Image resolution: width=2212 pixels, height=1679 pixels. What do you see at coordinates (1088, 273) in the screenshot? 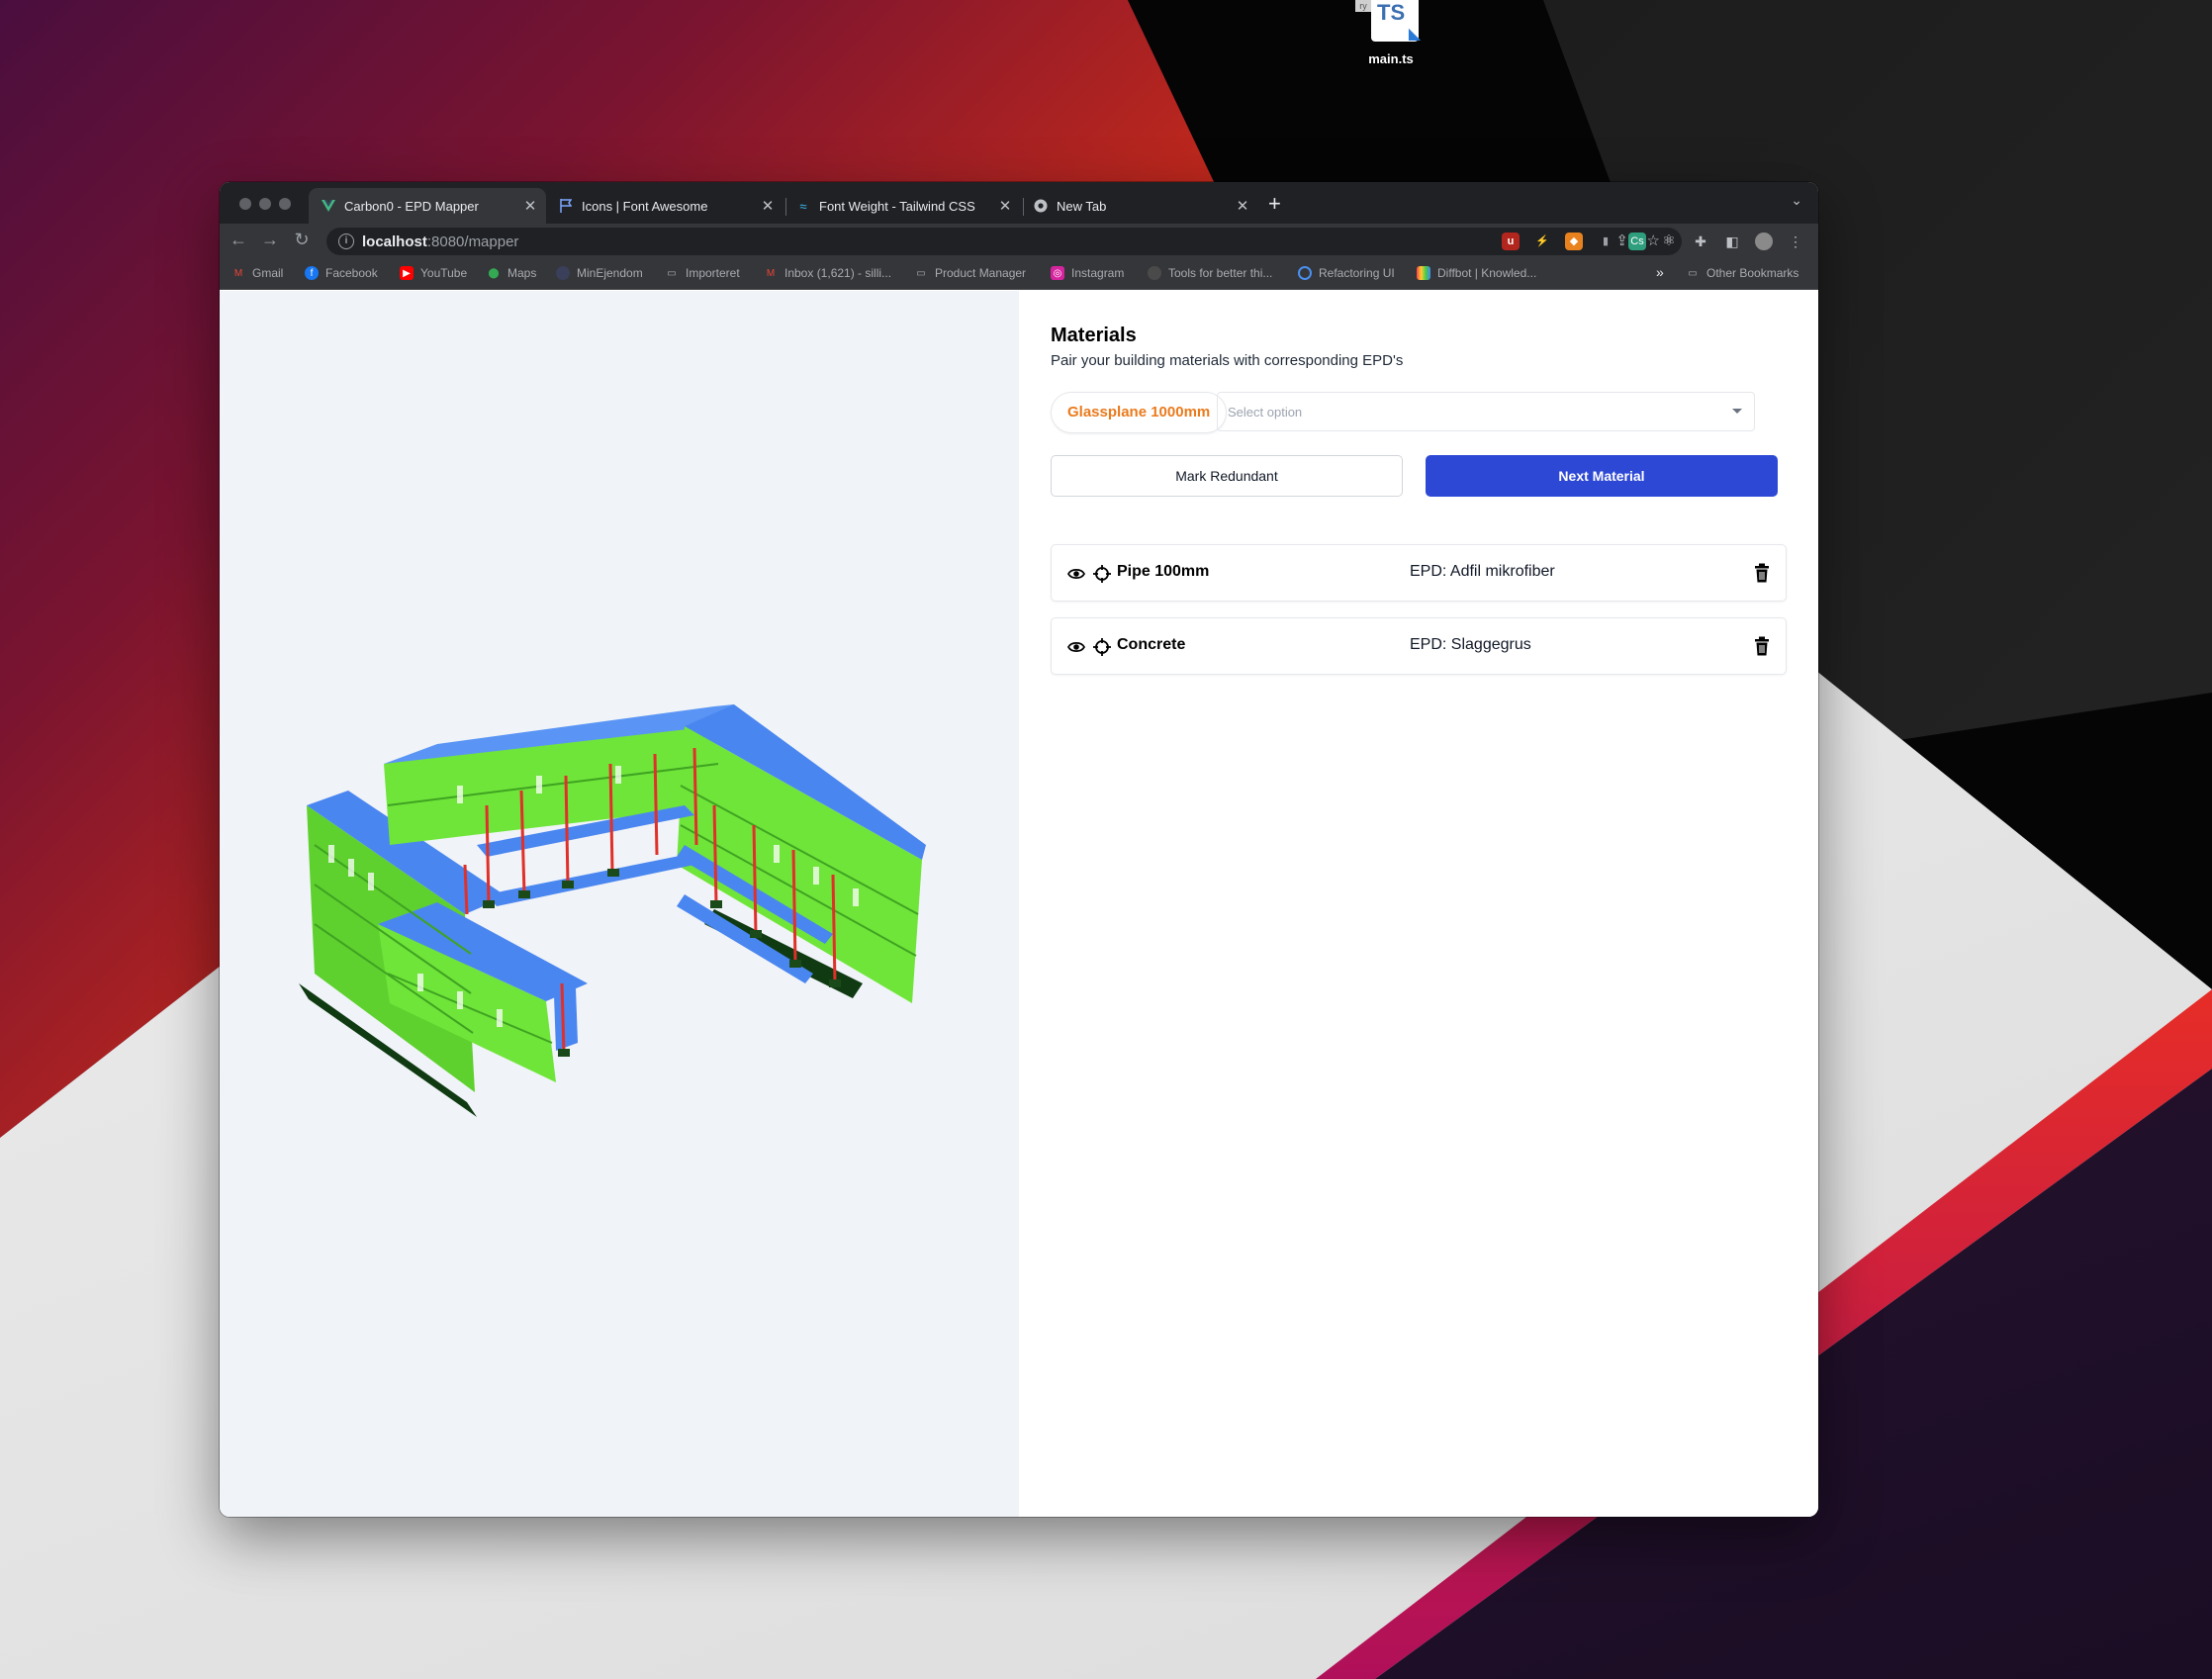
I see `bookmark-instagram: ◎ Instagram` at bounding box center [1088, 273].